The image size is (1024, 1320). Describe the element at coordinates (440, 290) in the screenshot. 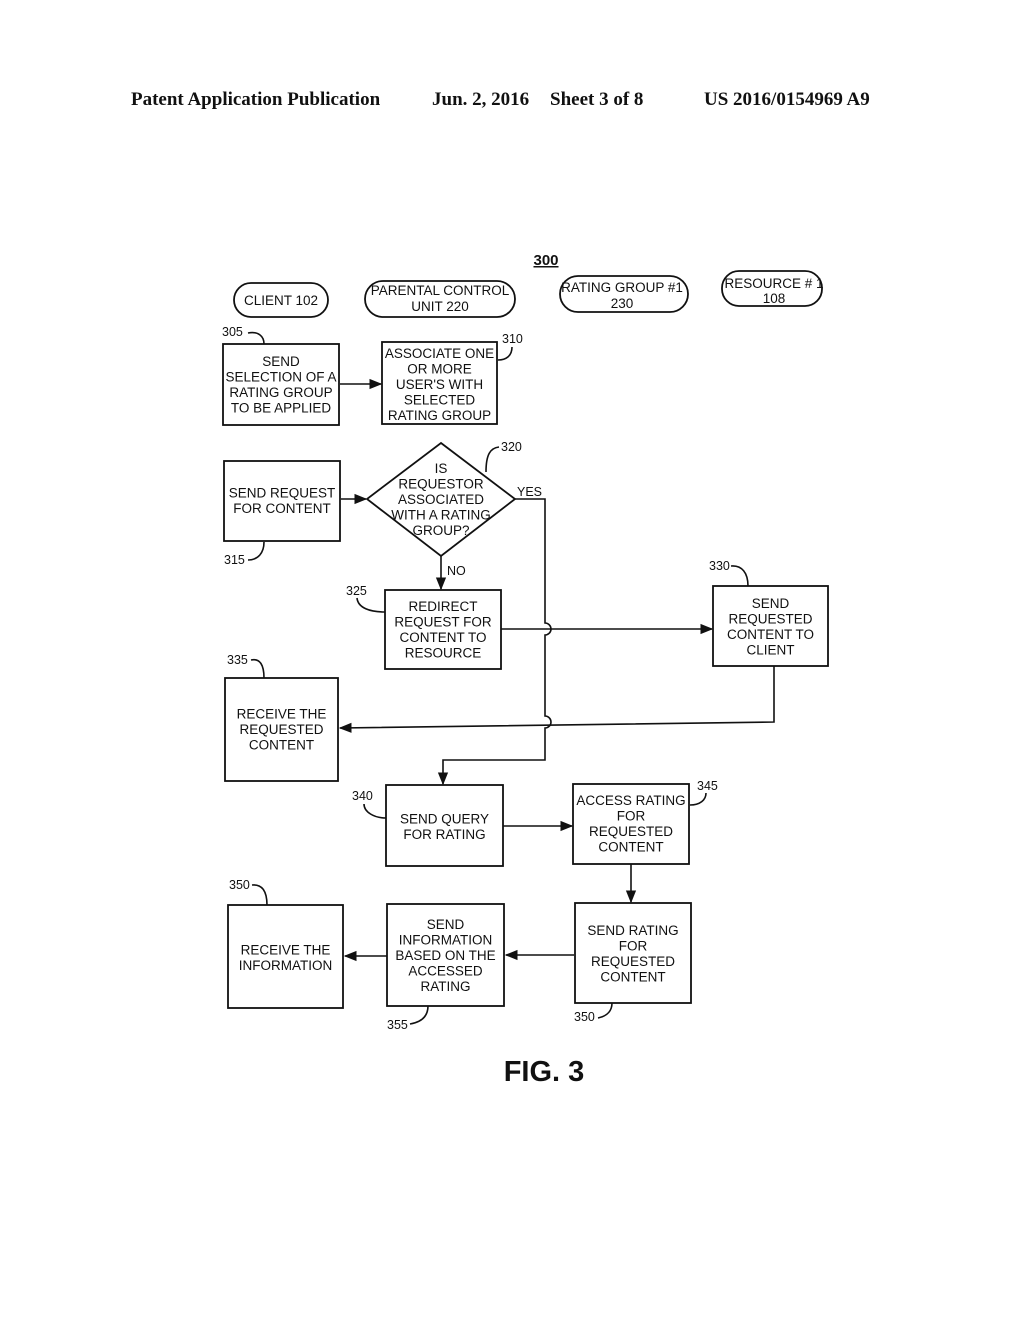

I see `lane-label: PARENTAL CONTROL` at that location.